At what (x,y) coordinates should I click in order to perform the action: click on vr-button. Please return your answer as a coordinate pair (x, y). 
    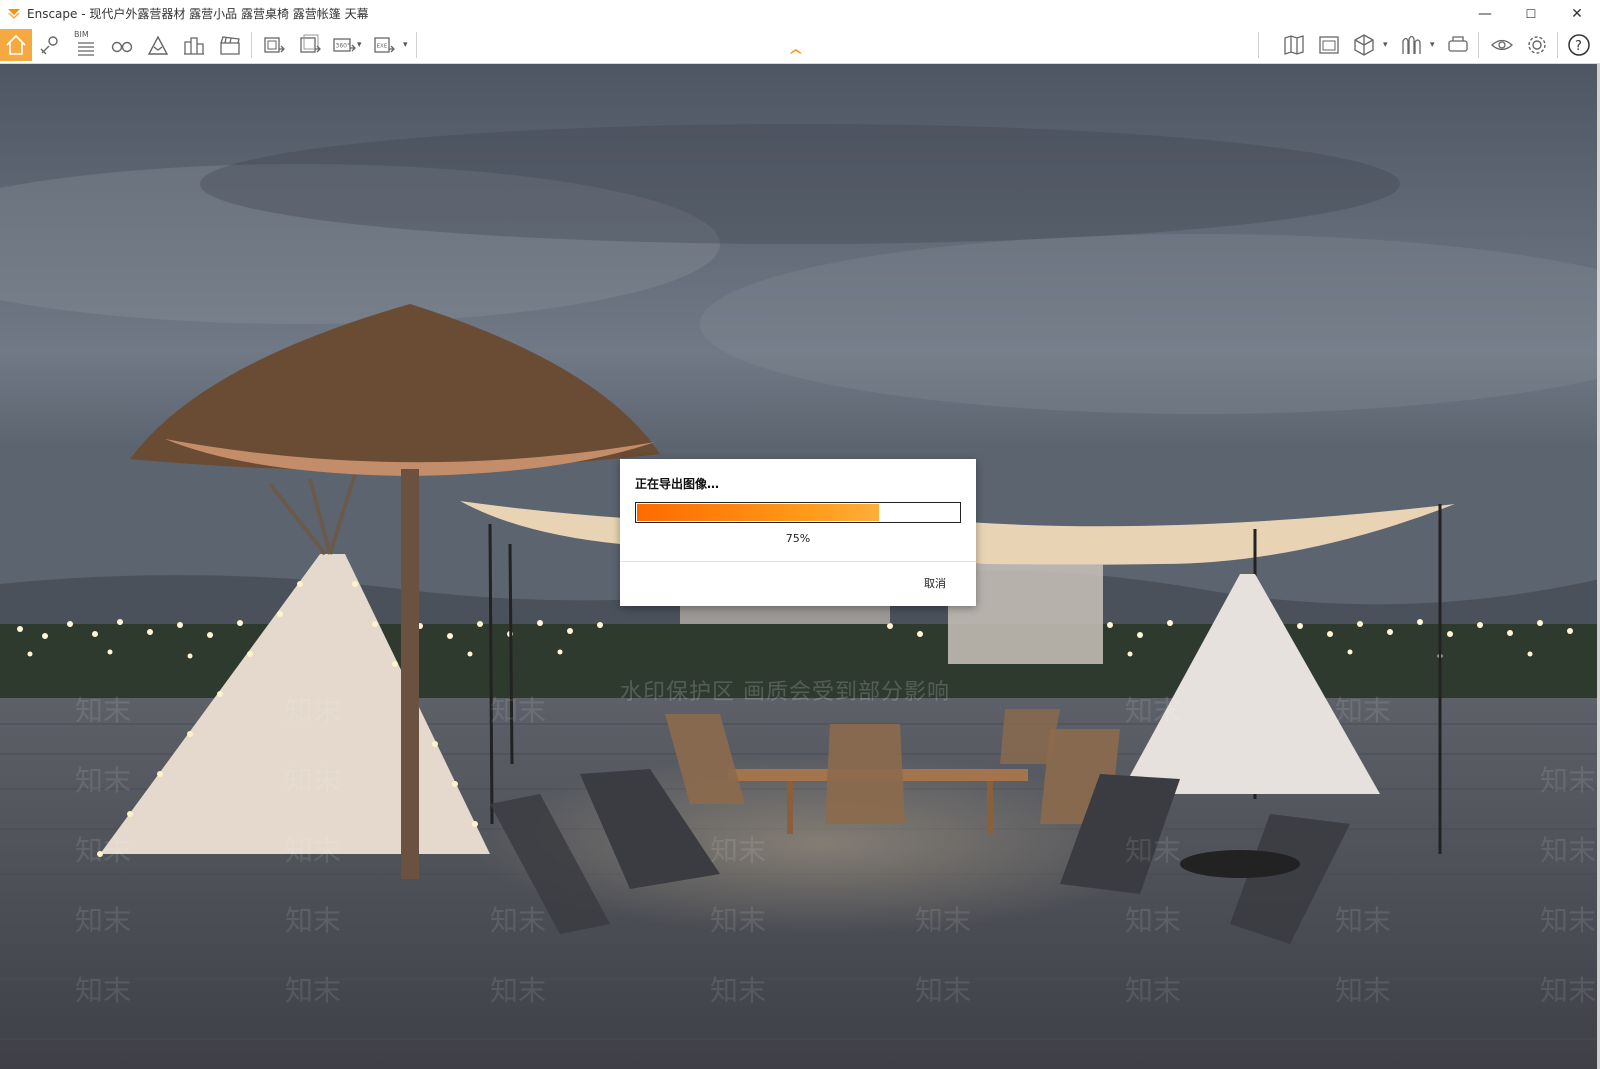
    Looking at the image, I should click on (1458, 45).